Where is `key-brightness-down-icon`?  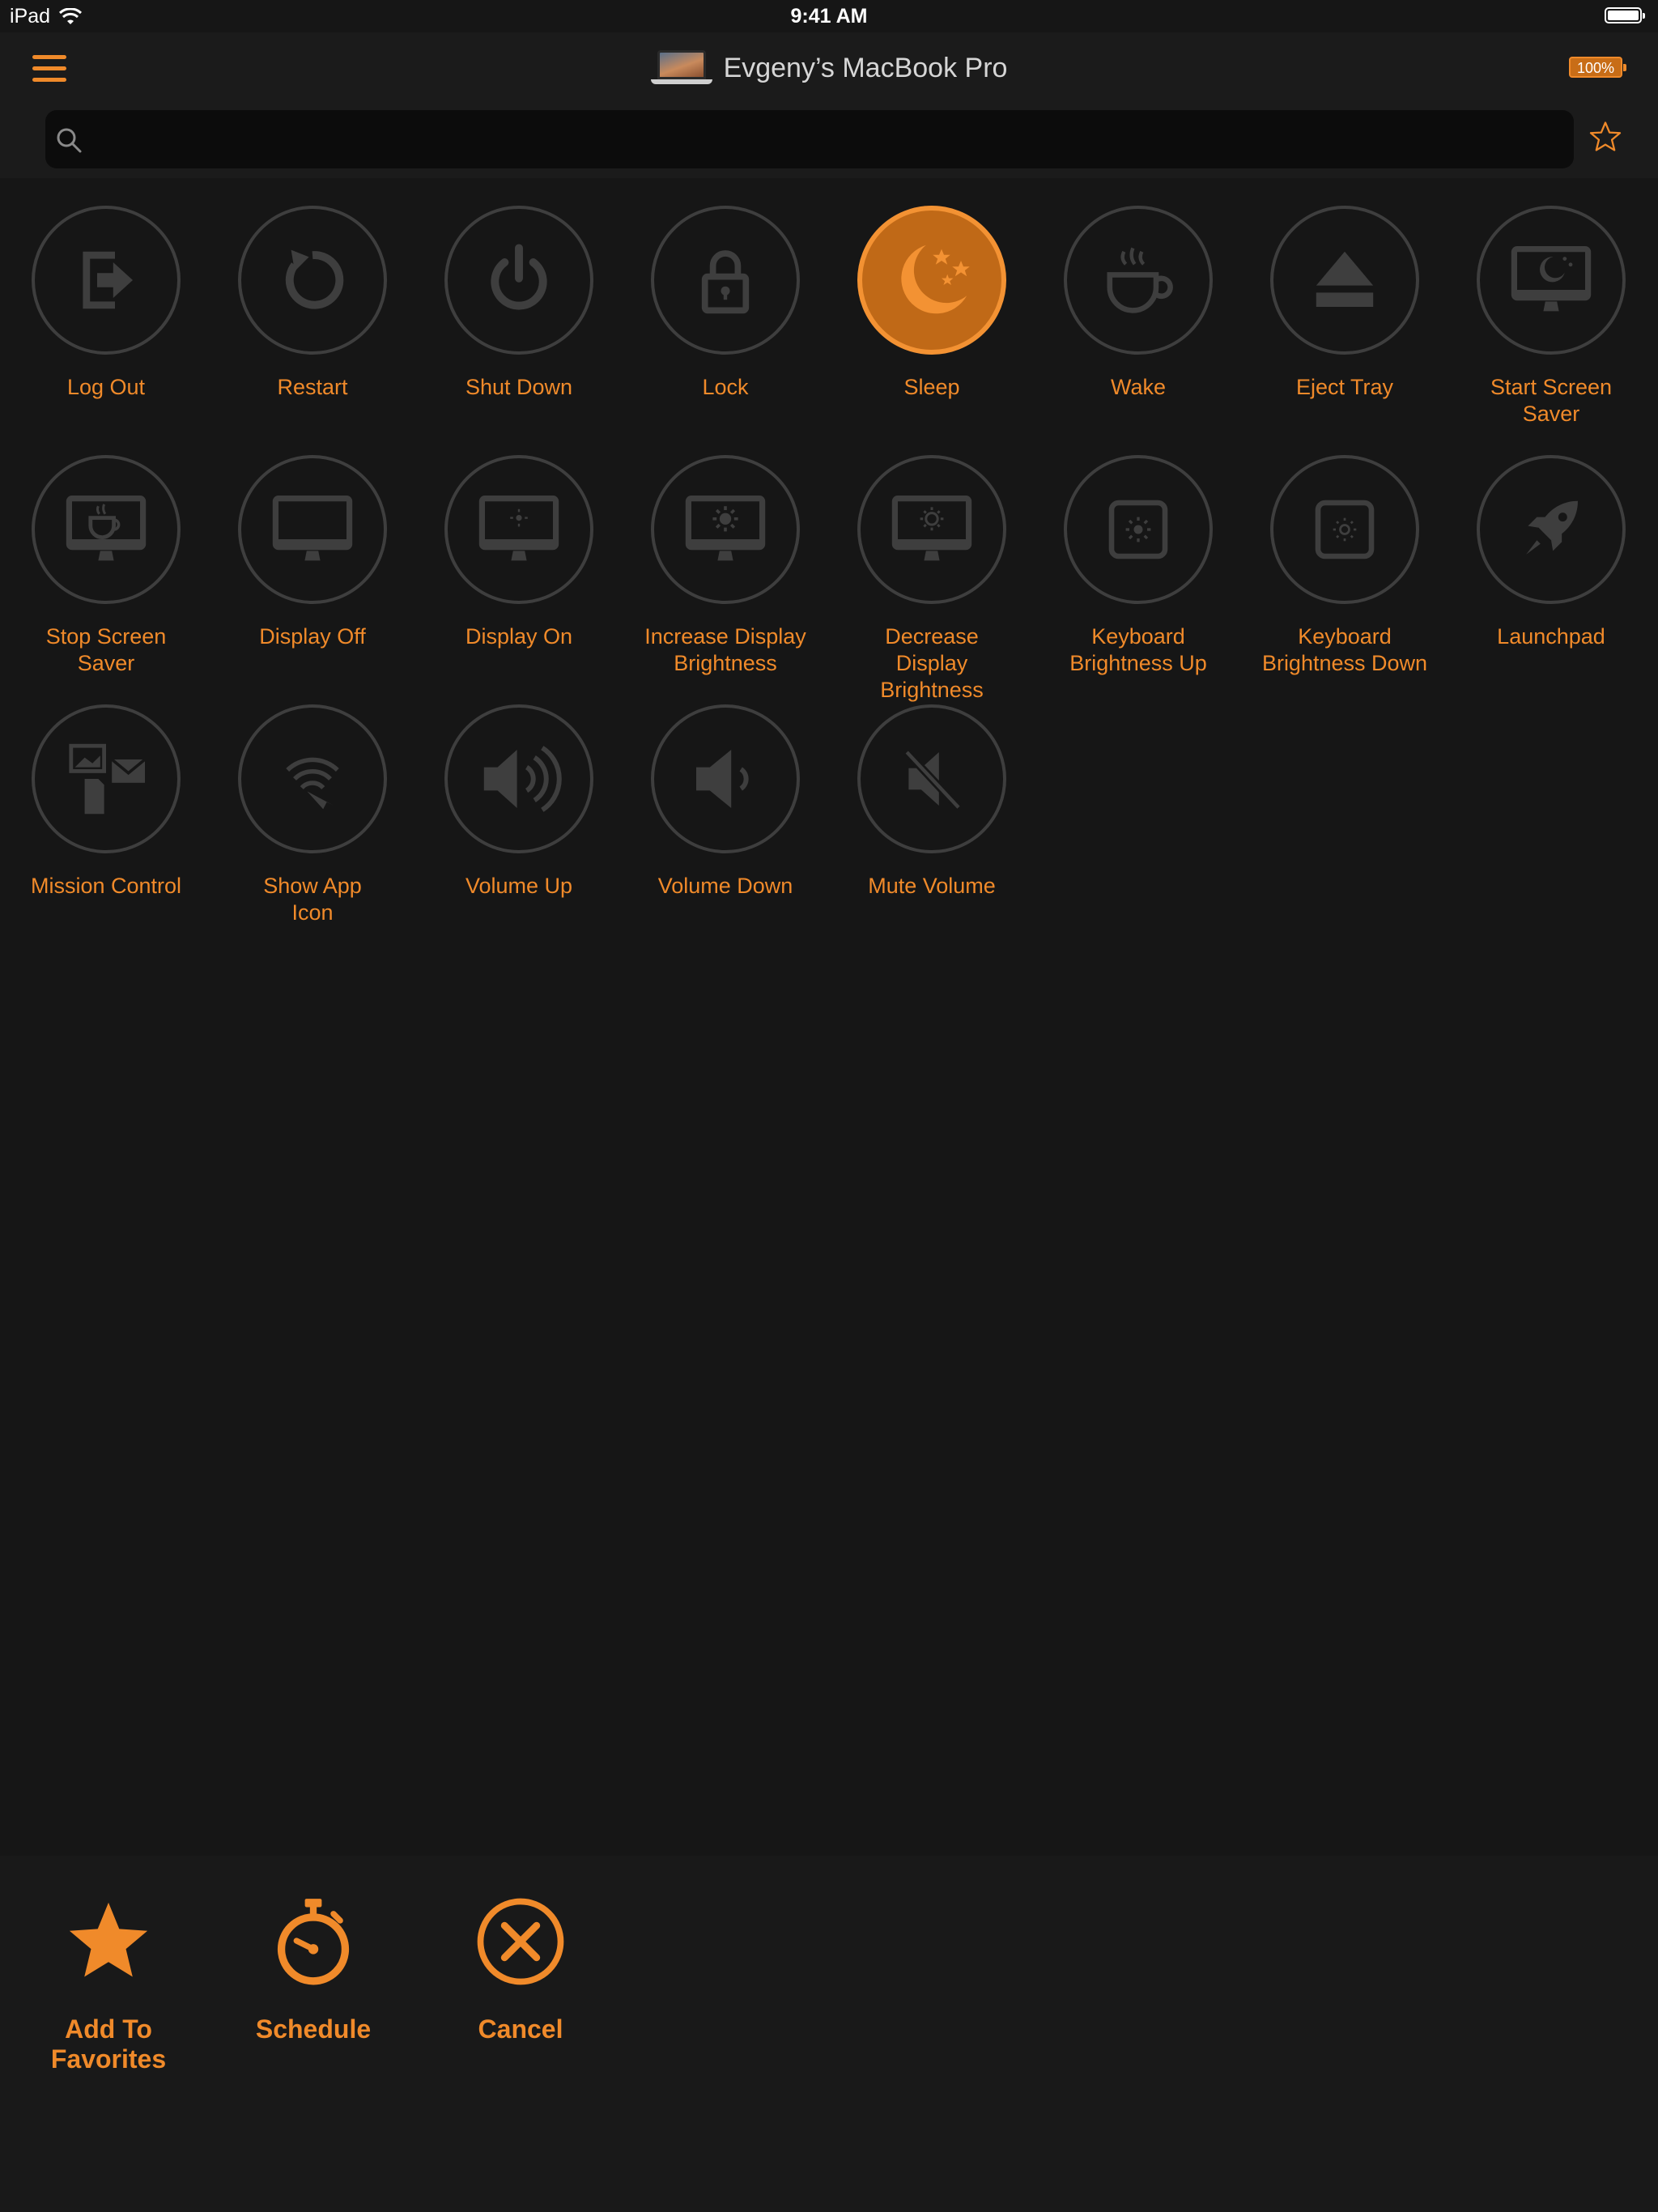 key-brightness-down-icon is located at coordinates (1345, 530).